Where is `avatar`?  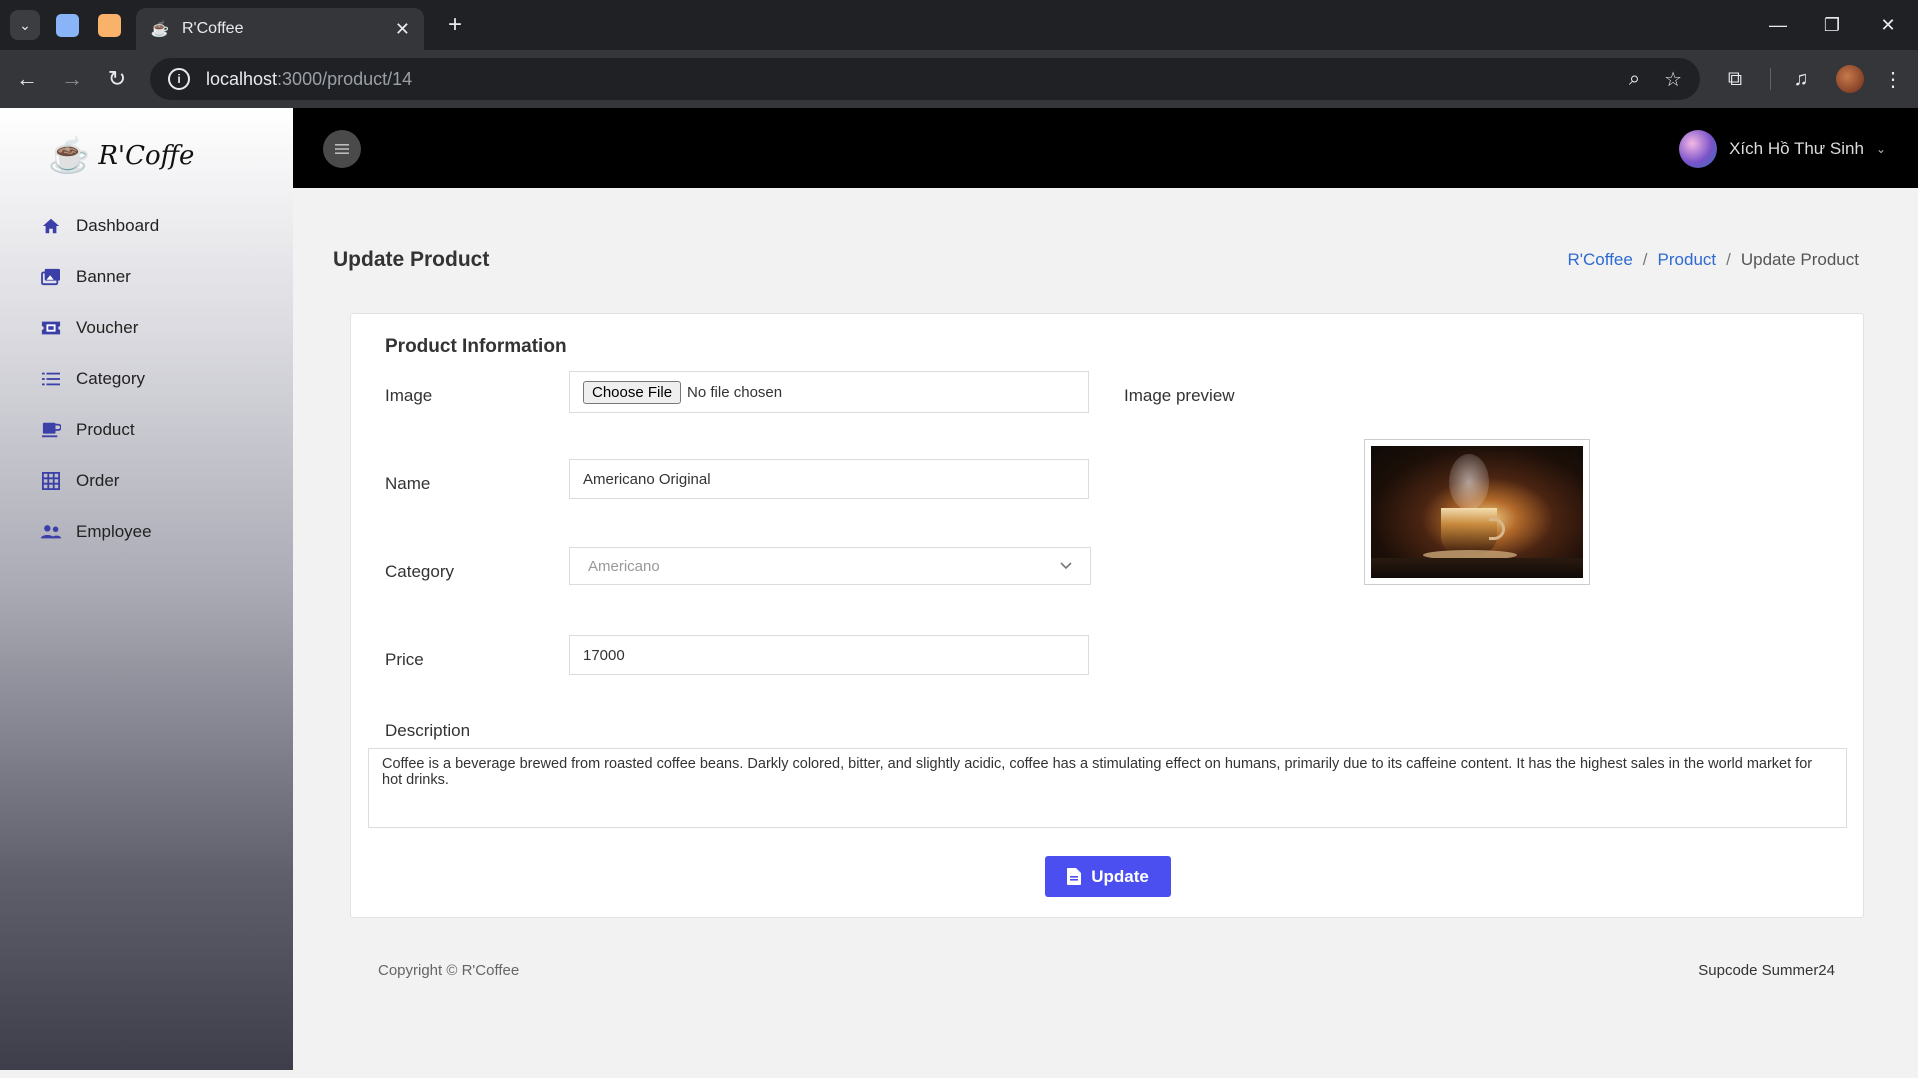 avatar is located at coordinates (1698, 149).